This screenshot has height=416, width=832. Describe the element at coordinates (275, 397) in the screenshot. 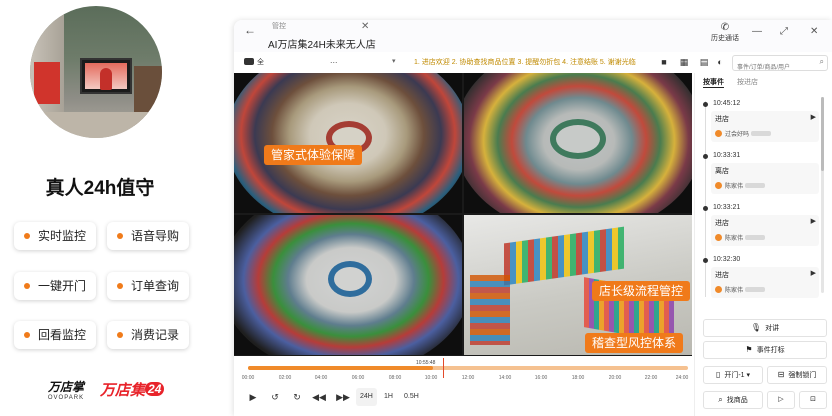

I see `rewind-icon: ↺` at that location.